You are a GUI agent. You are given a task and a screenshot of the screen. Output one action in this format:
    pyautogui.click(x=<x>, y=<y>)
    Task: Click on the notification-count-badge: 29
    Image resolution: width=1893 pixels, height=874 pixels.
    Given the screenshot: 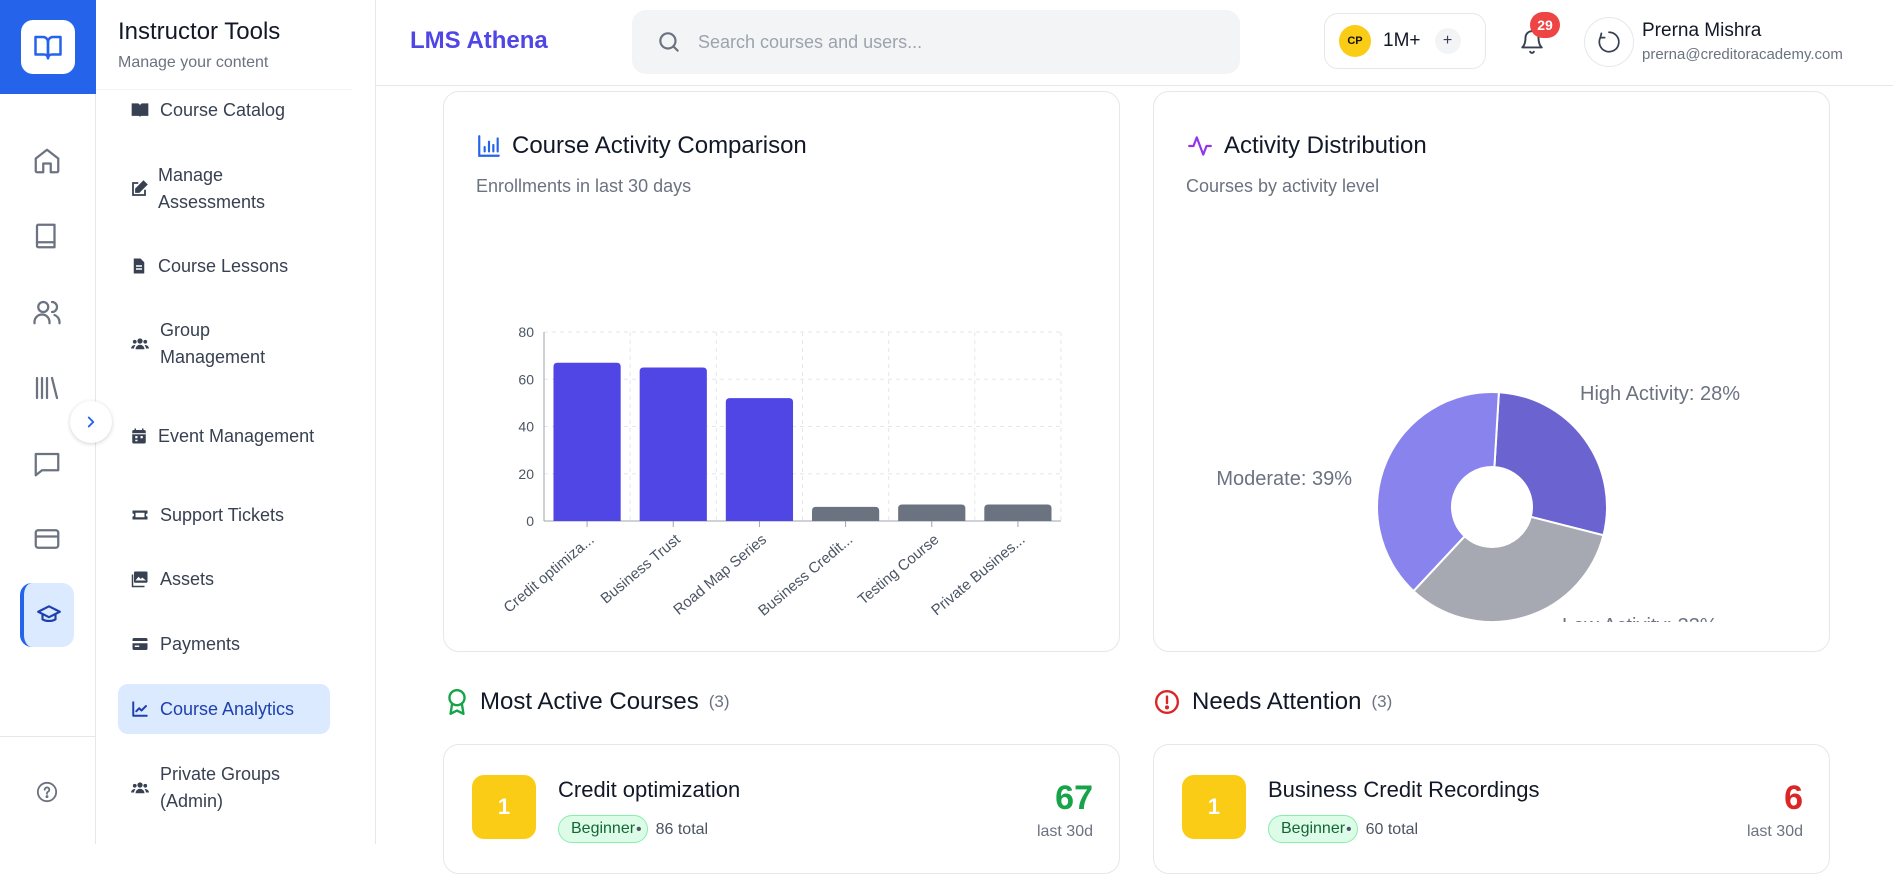 What is the action you would take?
    pyautogui.click(x=1545, y=25)
    